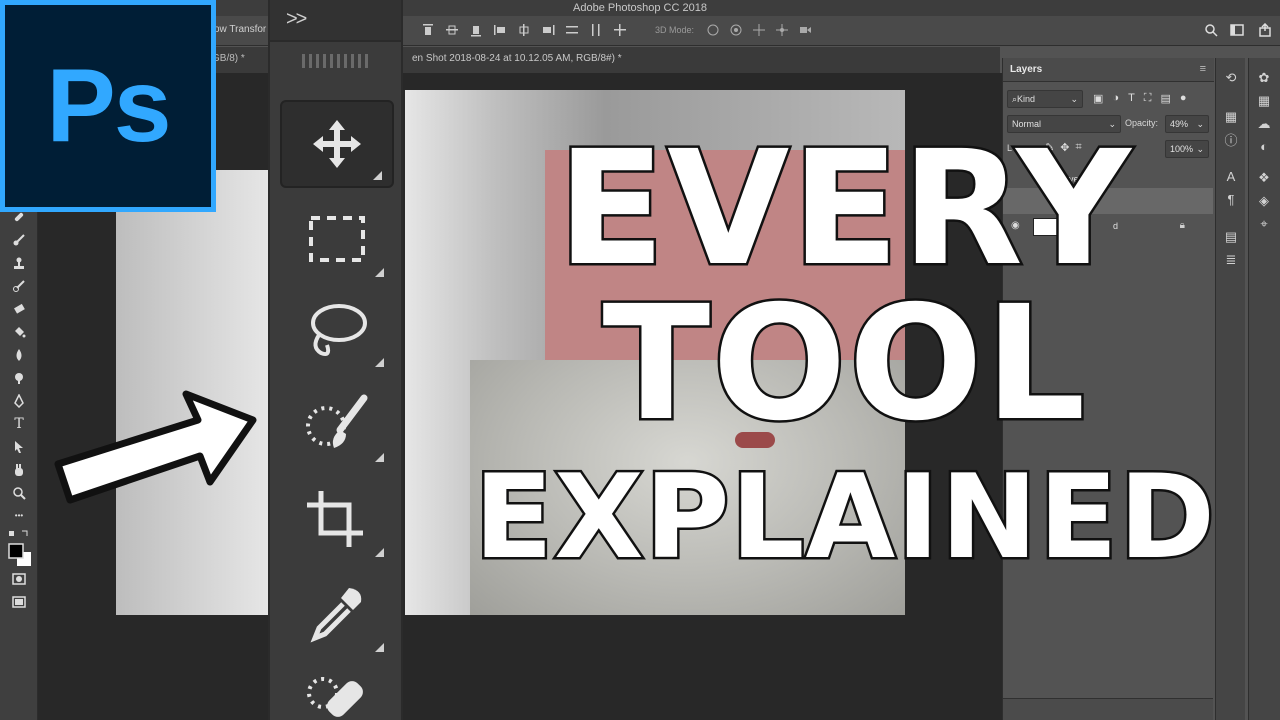 This screenshot has height=720, width=1280. I want to click on more-glyph: •••, so click(19, 515).